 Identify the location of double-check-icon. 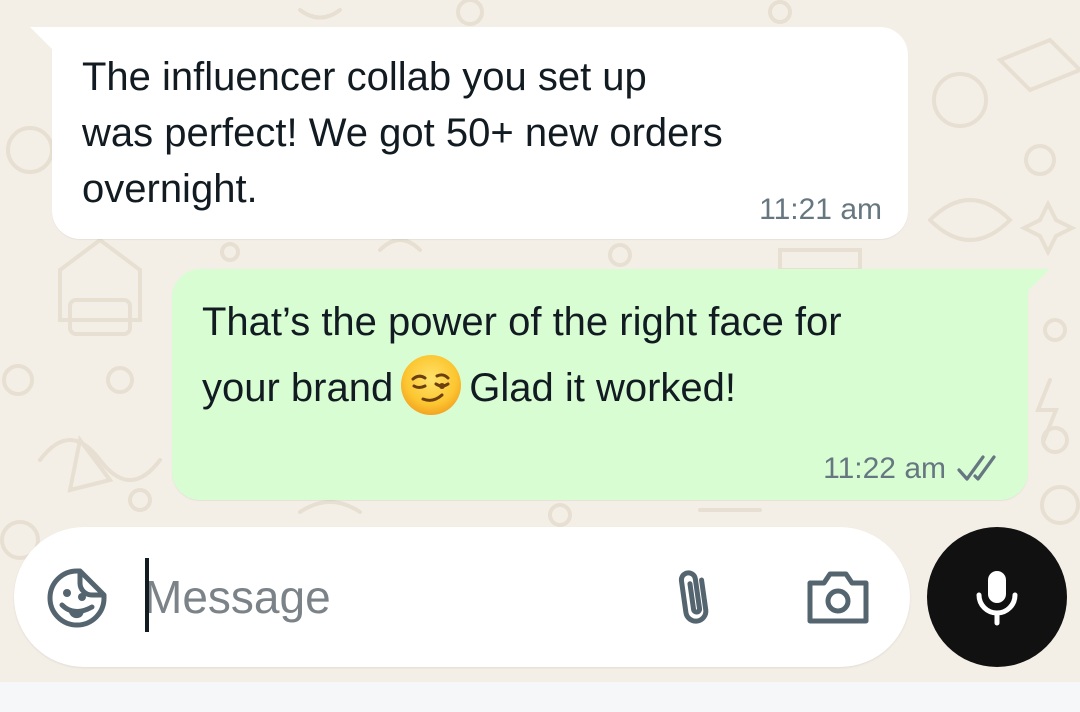
(976, 468).